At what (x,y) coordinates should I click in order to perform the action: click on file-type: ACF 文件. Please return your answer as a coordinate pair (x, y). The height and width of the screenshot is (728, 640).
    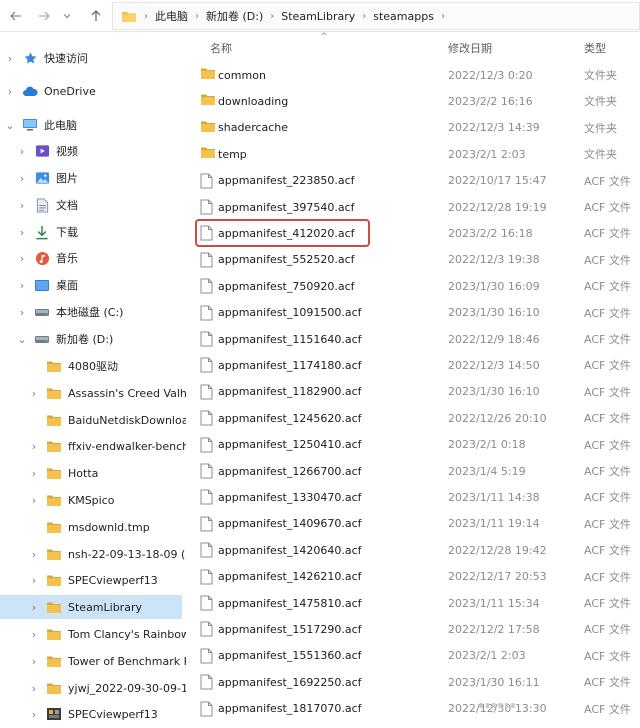
    Looking at the image, I should click on (607, 260).